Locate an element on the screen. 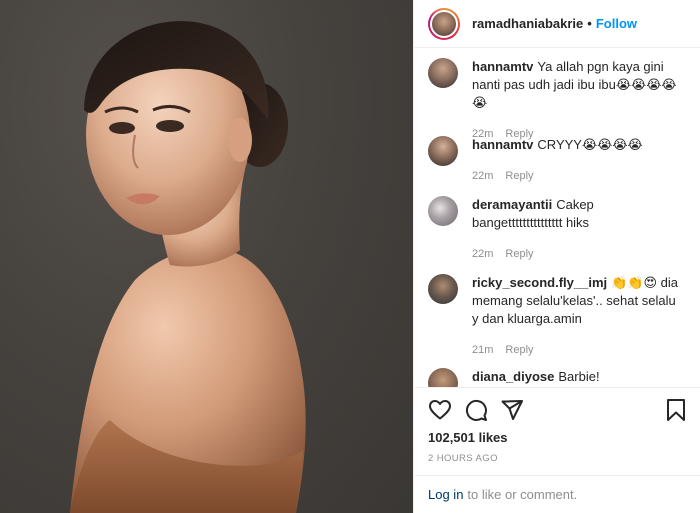 Image resolution: width=700 pixels, height=513 pixels. bookmark-icon is located at coordinates (676, 410).